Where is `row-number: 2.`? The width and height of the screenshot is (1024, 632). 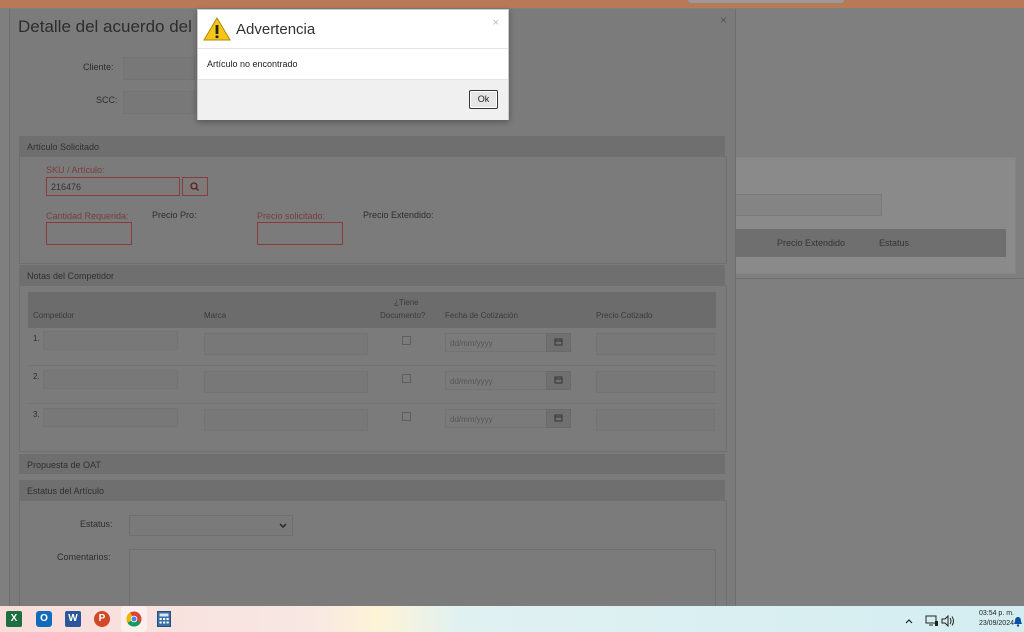
row-number: 2. is located at coordinates (36, 376).